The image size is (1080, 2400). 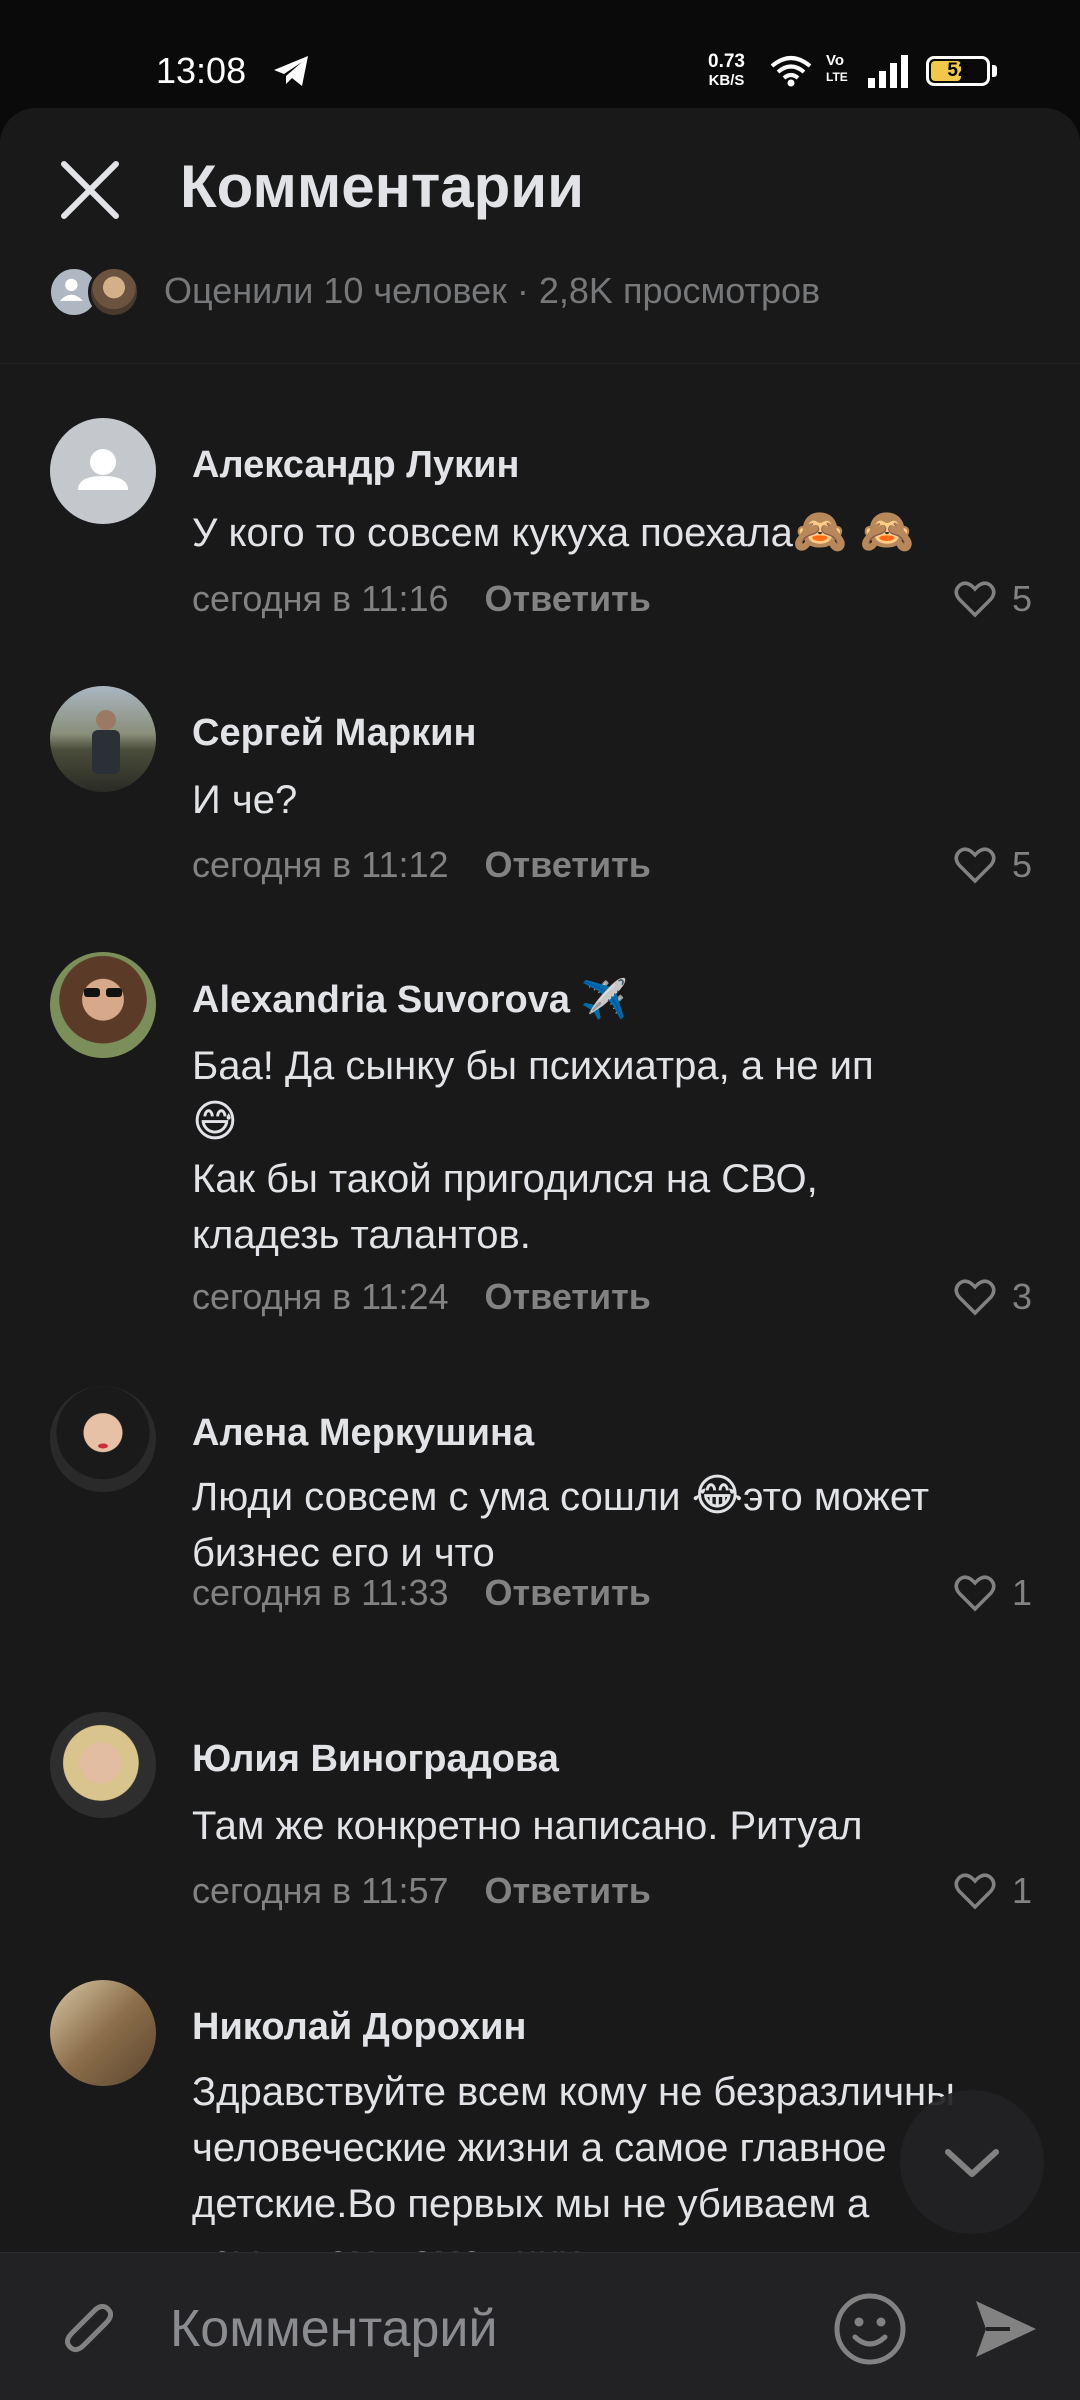 What do you see at coordinates (291, 71) in the screenshot?
I see `telegram-icon` at bounding box center [291, 71].